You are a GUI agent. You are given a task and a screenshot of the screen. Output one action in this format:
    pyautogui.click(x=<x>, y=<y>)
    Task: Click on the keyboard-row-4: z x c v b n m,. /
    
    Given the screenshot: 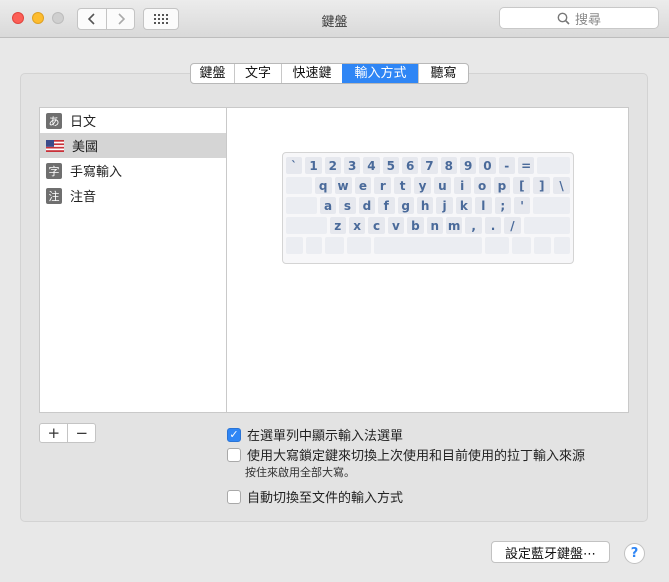 What is the action you would take?
    pyautogui.click(x=428, y=225)
    